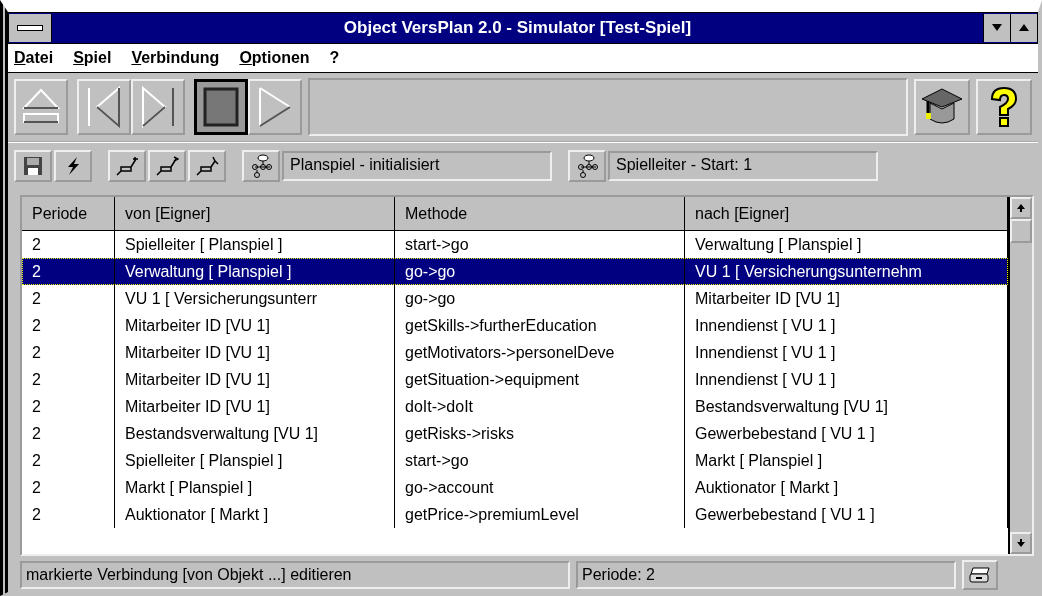  What do you see at coordinates (295, 575) in the screenshot?
I see `status-message: markierte Verbindung [von Objekt ...] editieren` at bounding box center [295, 575].